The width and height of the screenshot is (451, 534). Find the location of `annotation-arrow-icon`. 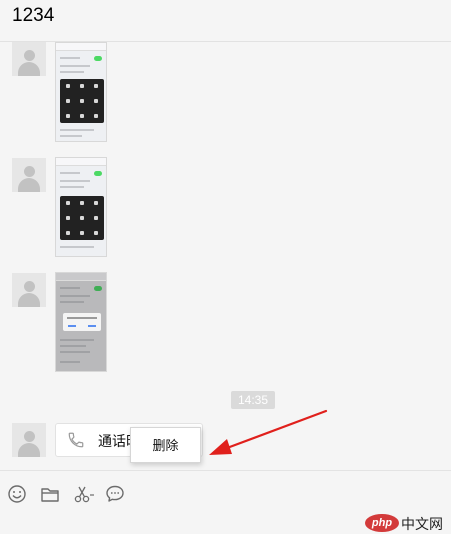

annotation-arrow-icon is located at coordinates (268, 432).